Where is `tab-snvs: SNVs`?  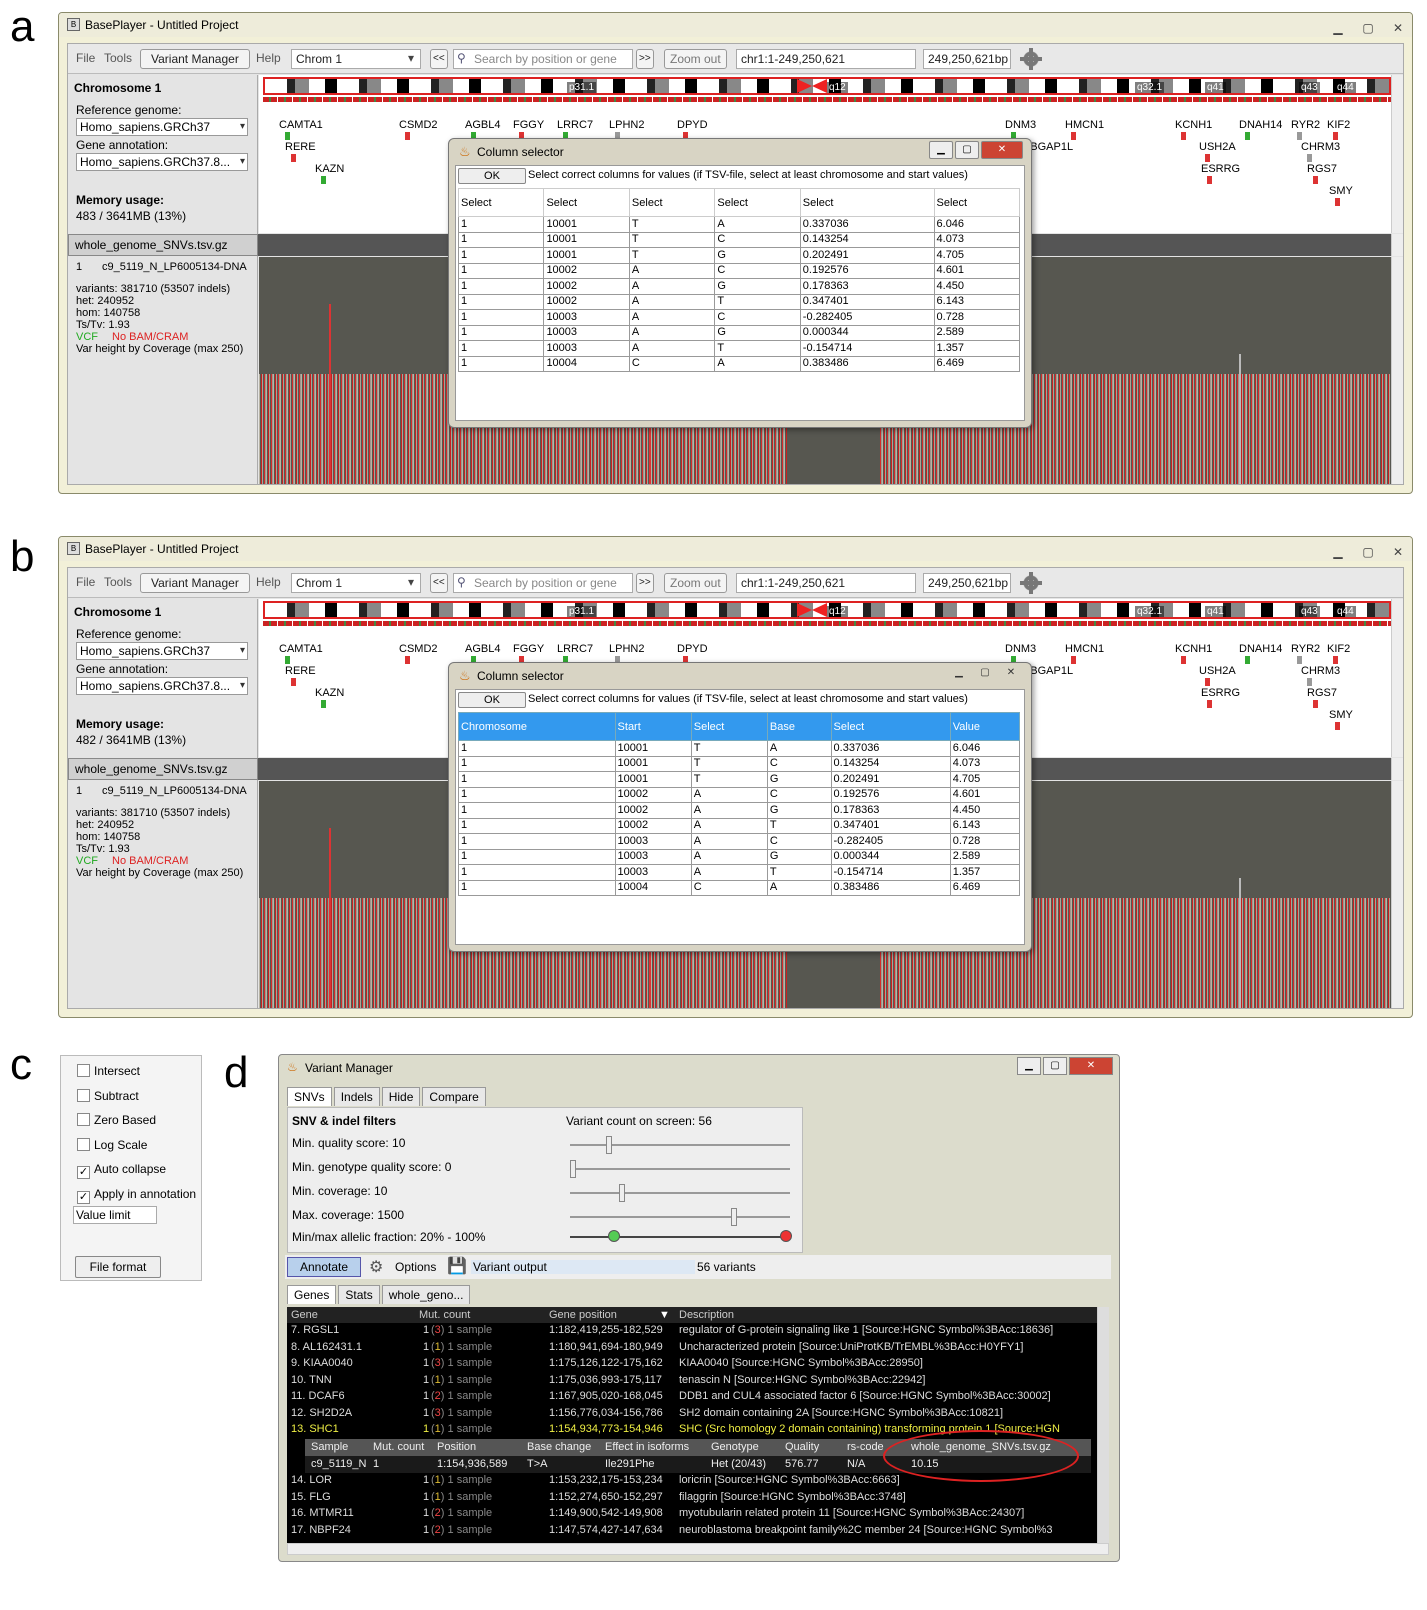 tab-snvs: SNVs is located at coordinates (309, 1096).